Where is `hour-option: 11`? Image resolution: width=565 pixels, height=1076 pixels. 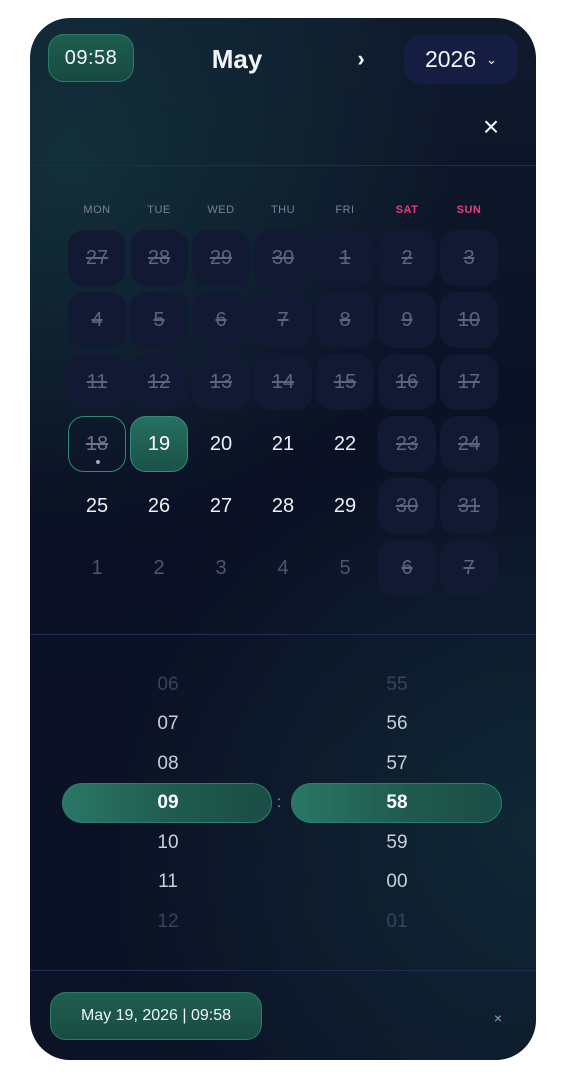
hour-option: 11 is located at coordinates (168, 882).